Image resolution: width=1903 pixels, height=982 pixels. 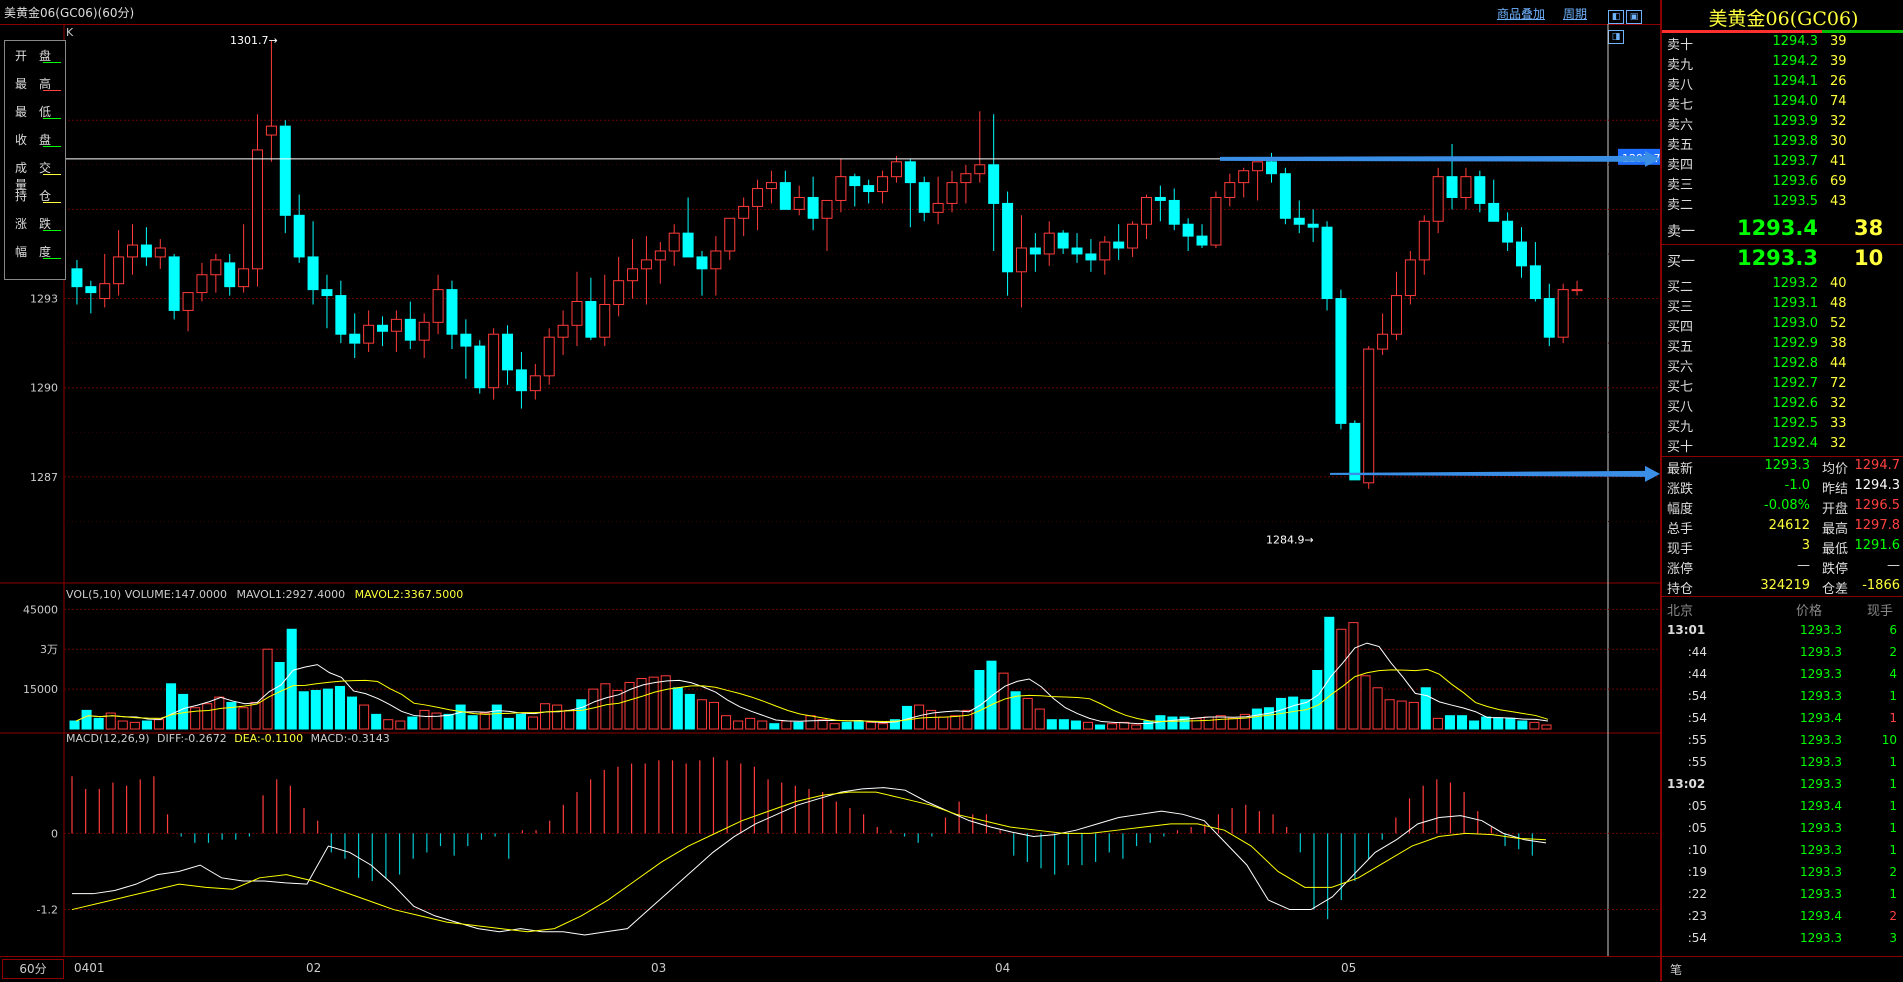 What do you see at coordinates (1838, 323) in the screenshot?
I see `bid-volume: 52` at bounding box center [1838, 323].